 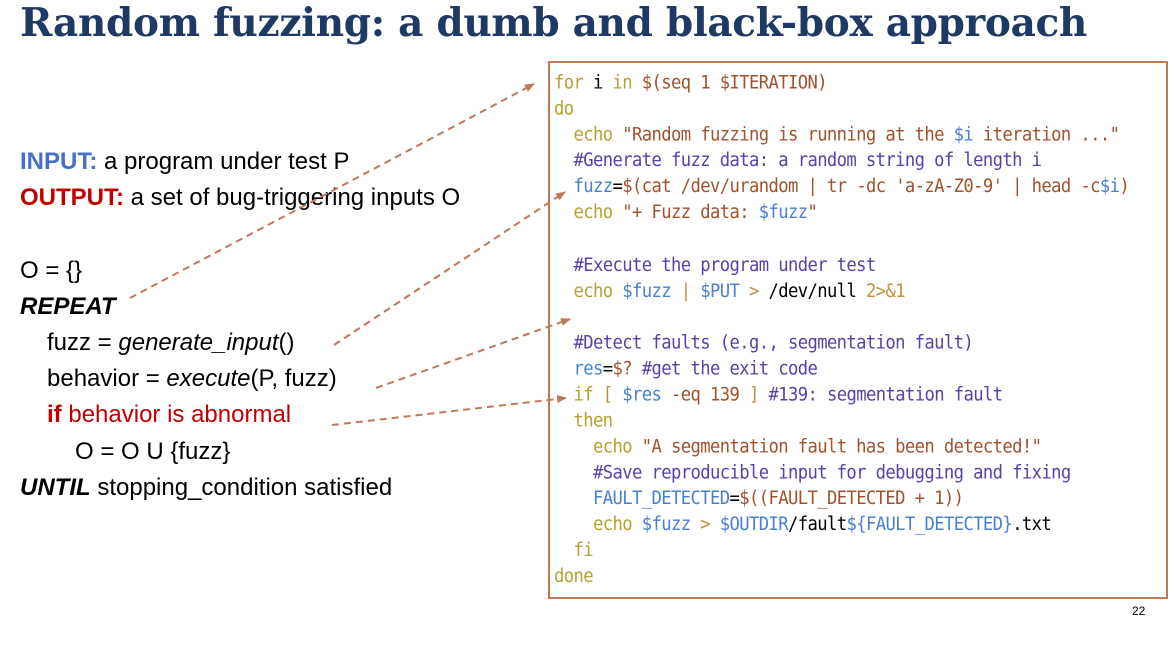 What do you see at coordinates (449, 410) in the screenshot?
I see `arrow-abnormal-to-if` at bounding box center [449, 410].